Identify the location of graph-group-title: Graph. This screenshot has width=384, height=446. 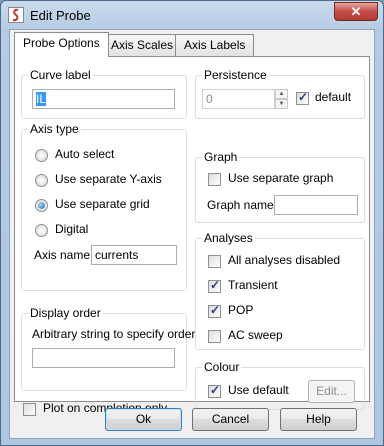
(221, 157).